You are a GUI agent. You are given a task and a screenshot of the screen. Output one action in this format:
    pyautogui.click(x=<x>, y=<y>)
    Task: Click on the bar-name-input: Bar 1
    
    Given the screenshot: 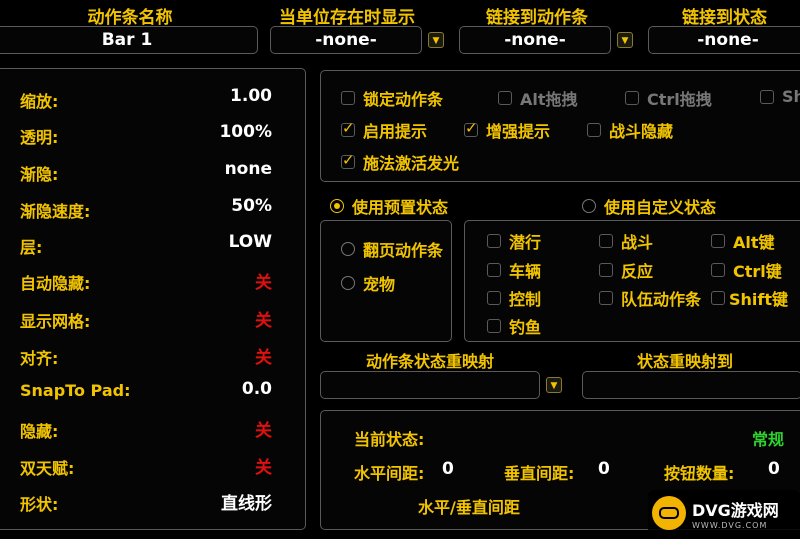 What is the action you would take?
    pyautogui.click(x=129, y=40)
    